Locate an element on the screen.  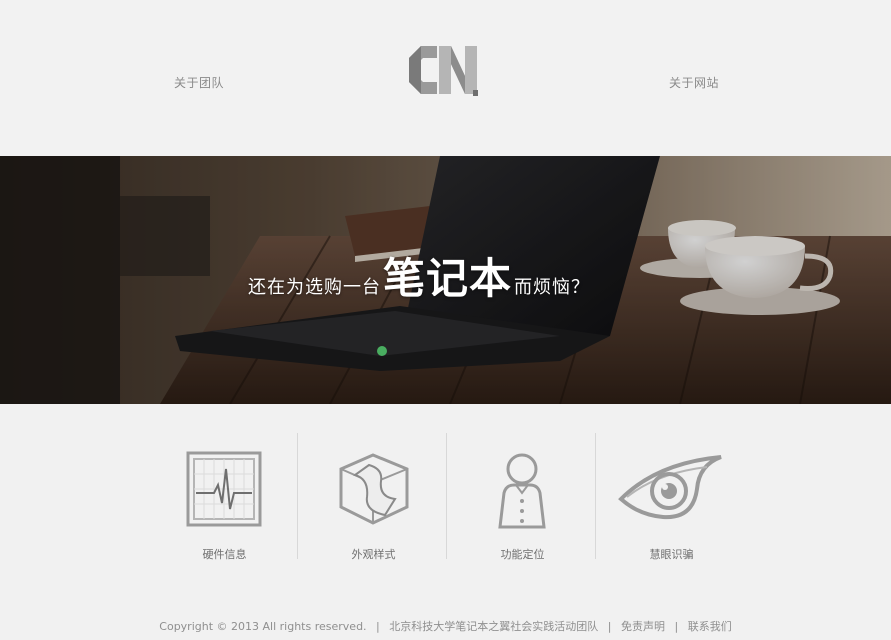
person-icon is located at coordinates (522, 491).